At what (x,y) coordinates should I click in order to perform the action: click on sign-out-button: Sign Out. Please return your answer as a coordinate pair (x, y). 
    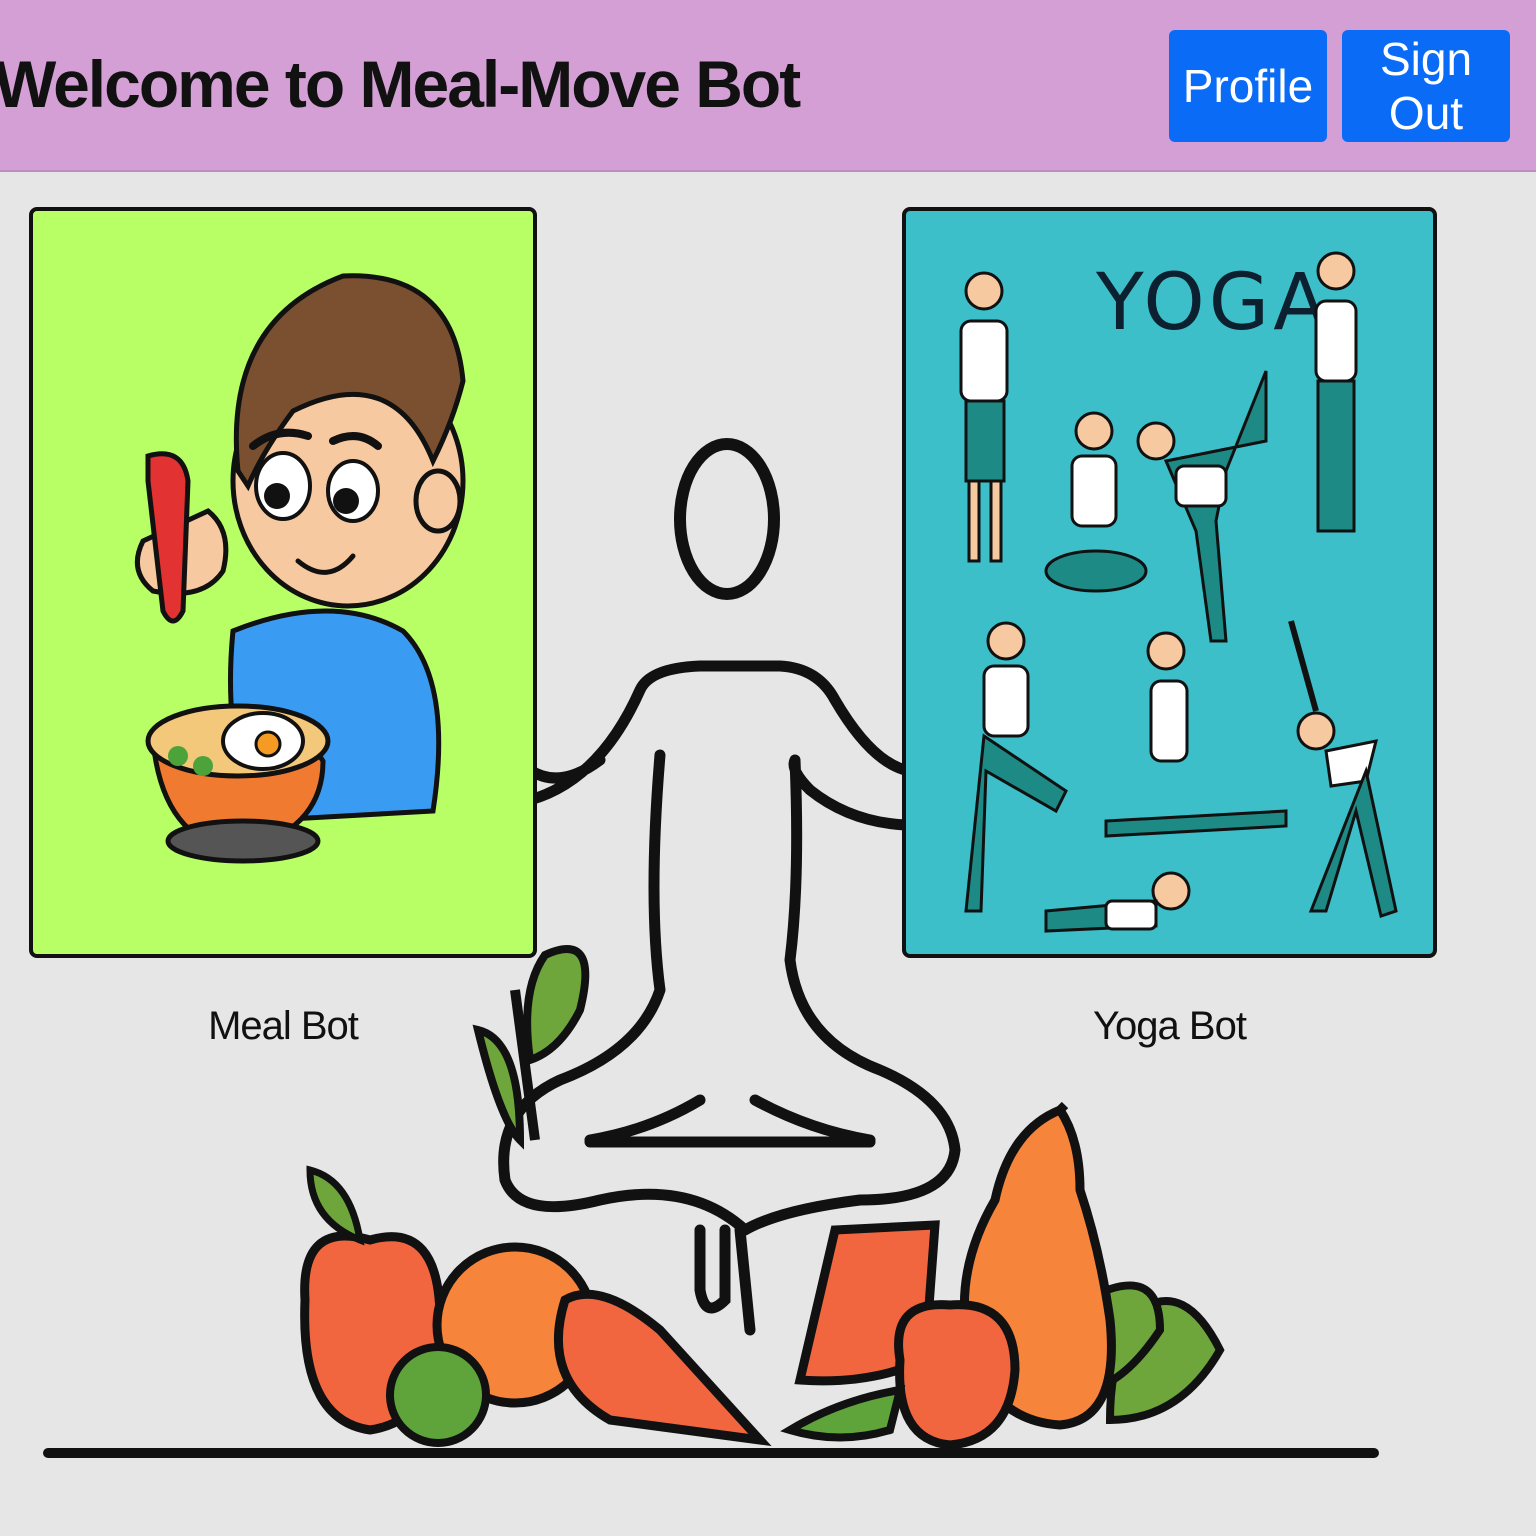
    Looking at the image, I should click on (1426, 86).